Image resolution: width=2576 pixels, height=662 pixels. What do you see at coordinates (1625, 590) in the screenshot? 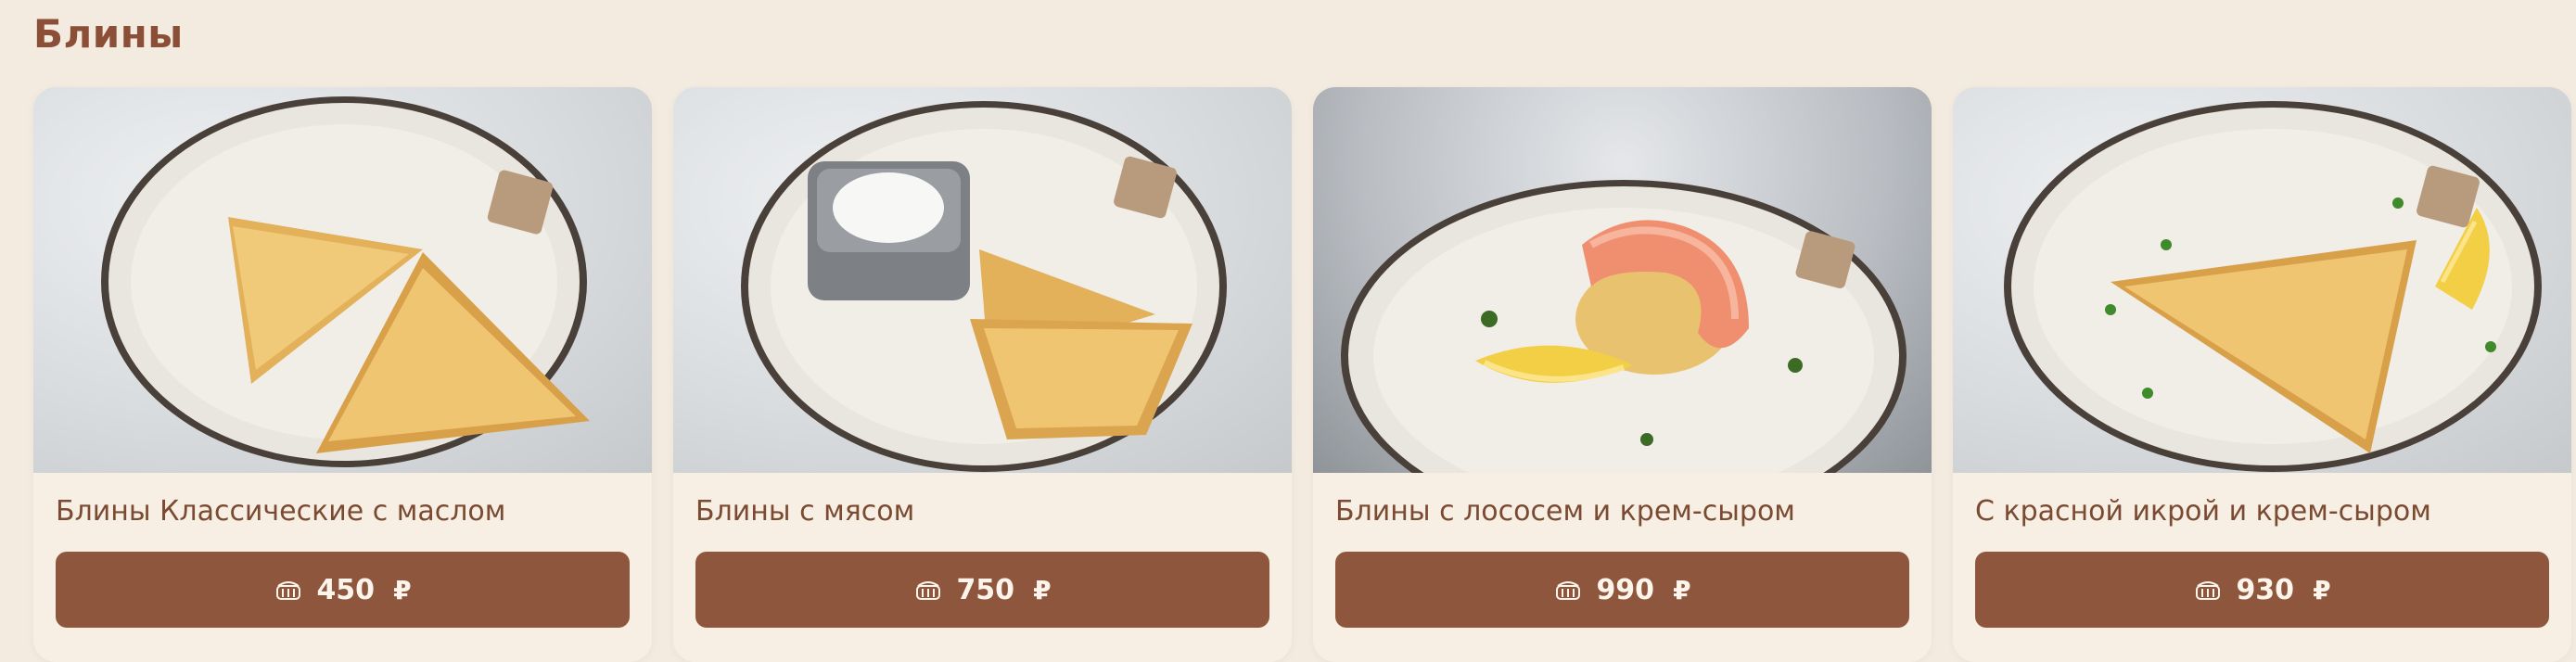
I see `price-value: 990` at bounding box center [1625, 590].